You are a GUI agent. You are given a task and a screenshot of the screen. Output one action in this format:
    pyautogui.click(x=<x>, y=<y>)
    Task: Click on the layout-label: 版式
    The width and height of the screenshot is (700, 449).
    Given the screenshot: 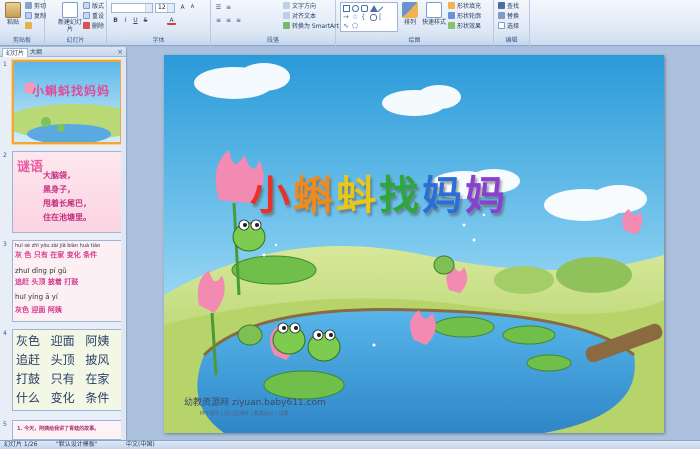 What is the action you would take?
    pyautogui.click(x=98, y=6)
    